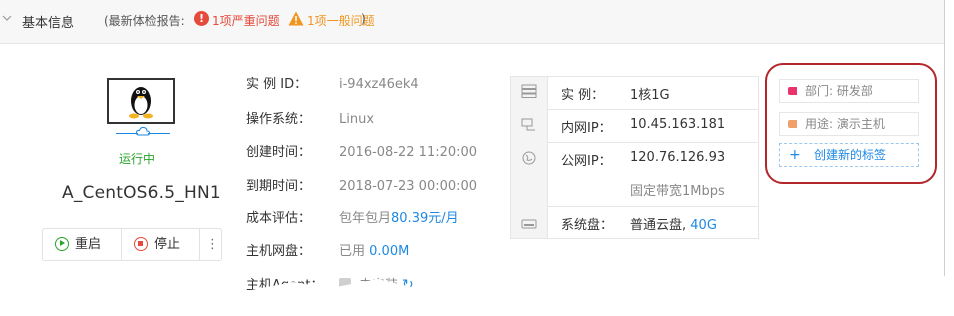  What do you see at coordinates (310, 119) in the screenshot?
I see `info-os: 操作系统： Linux` at bounding box center [310, 119].